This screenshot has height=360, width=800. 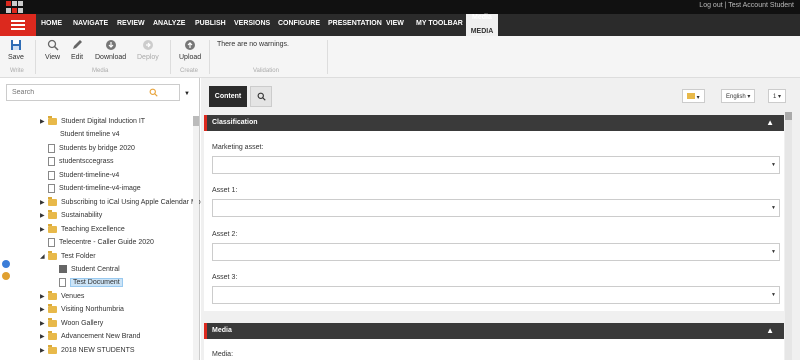 What do you see at coordinates (299, 23) in the screenshot?
I see `tab-configure: CONFIGURE` at bounding box center [299, 23].